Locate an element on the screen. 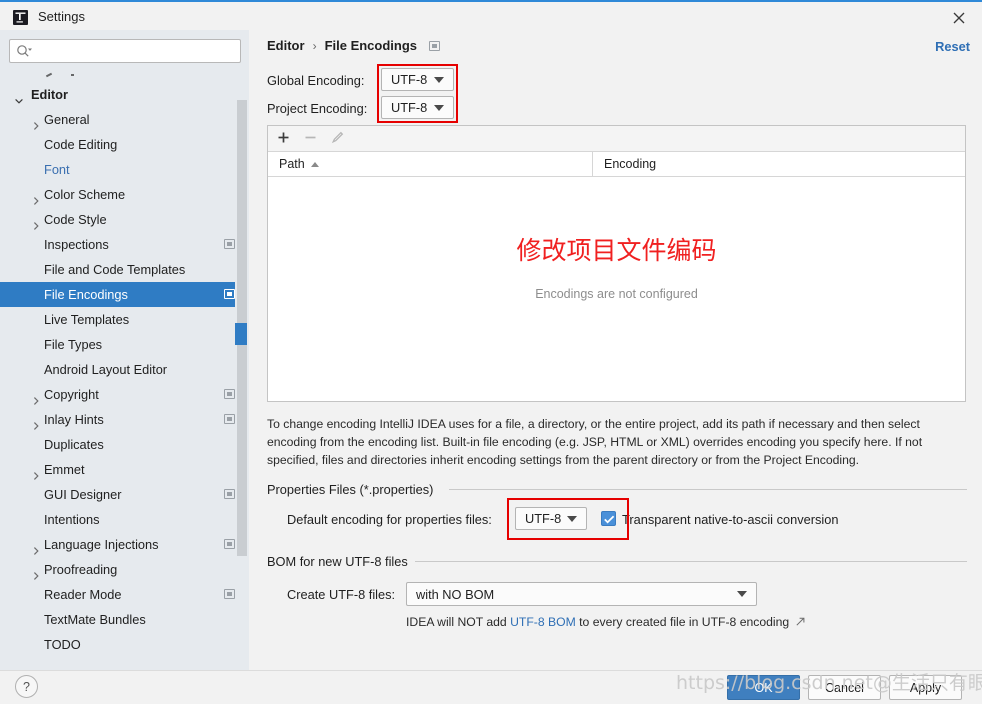  create-utf8-files-label: Create UTF-8 files: is located at coordinates (341, 594).